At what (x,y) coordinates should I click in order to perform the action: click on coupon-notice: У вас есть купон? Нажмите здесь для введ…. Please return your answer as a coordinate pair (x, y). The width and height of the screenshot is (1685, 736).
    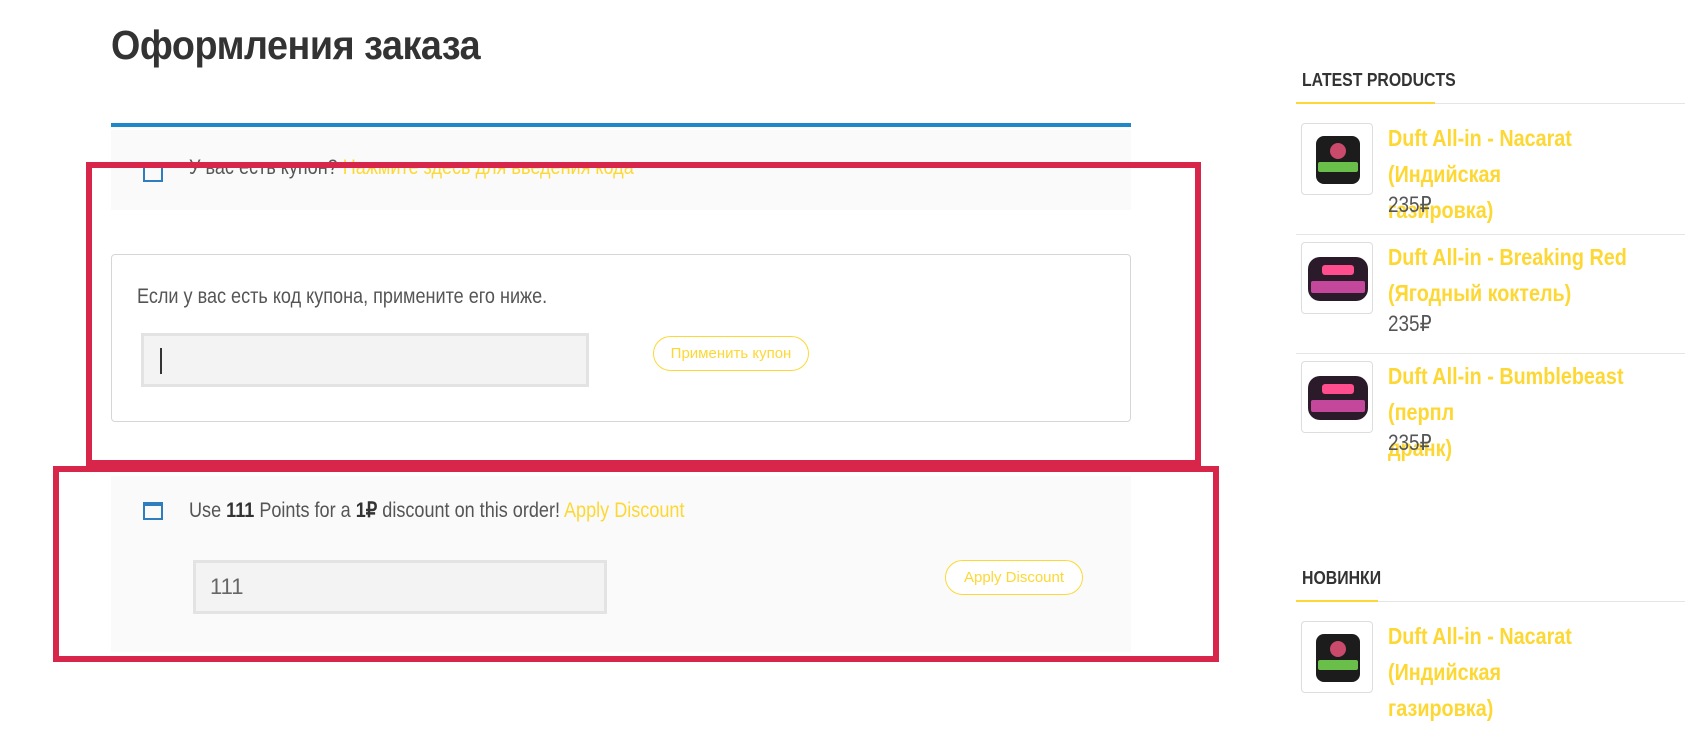
    Looking at the image, I should click on (621, 170).